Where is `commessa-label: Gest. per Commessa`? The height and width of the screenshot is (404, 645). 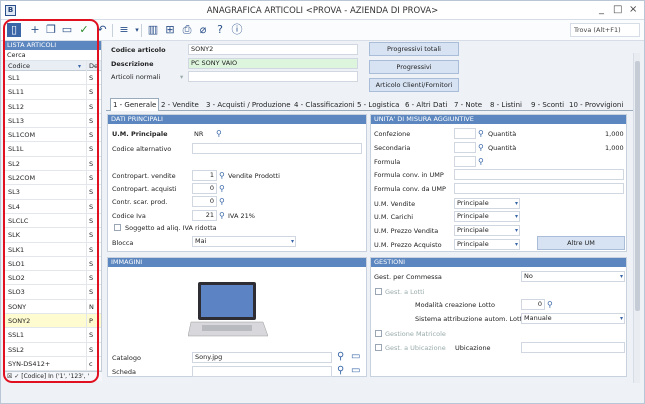 commessa-label: Gest. per Commessa is located at coordinates (408, 277).